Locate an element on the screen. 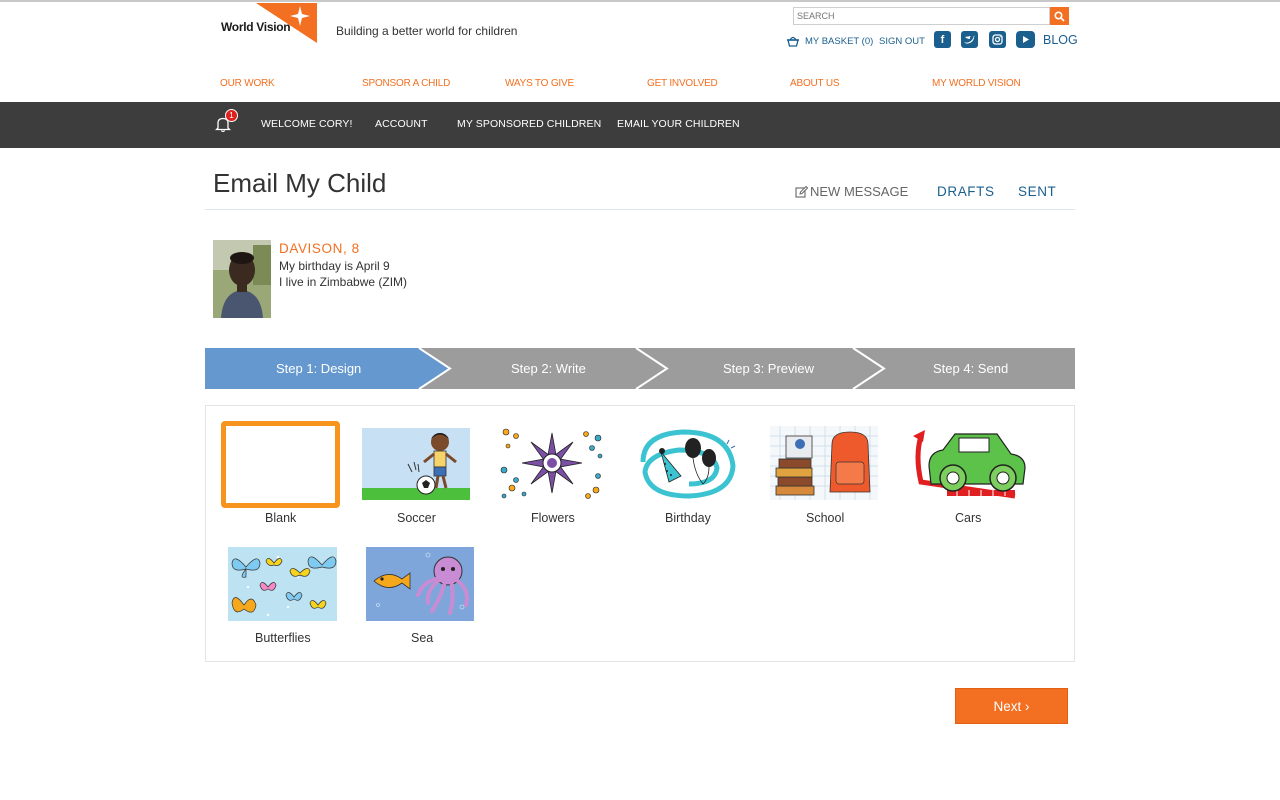 This screenshot has width=1280, height=800. instagram-icon is located at coordinates (997, 39).